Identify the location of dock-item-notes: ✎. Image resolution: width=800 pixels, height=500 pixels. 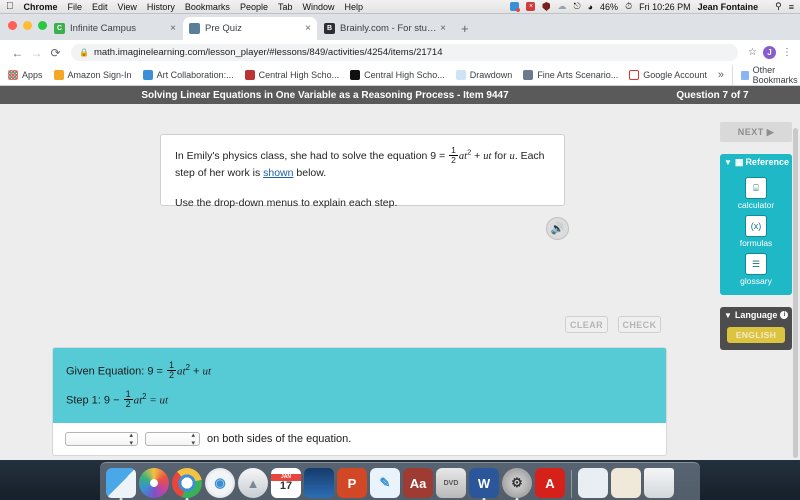
(385, 483).